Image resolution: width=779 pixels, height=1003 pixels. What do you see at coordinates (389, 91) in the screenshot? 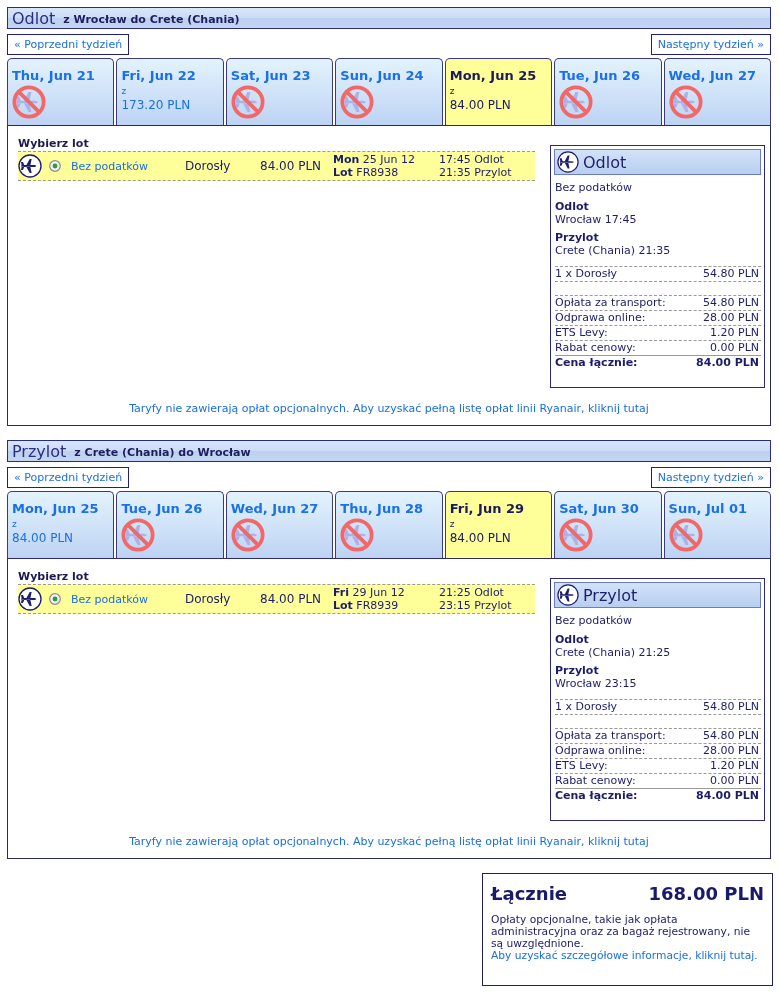
I see `date-tab: Sun, Jun 24` at bounding box center [389, 91].